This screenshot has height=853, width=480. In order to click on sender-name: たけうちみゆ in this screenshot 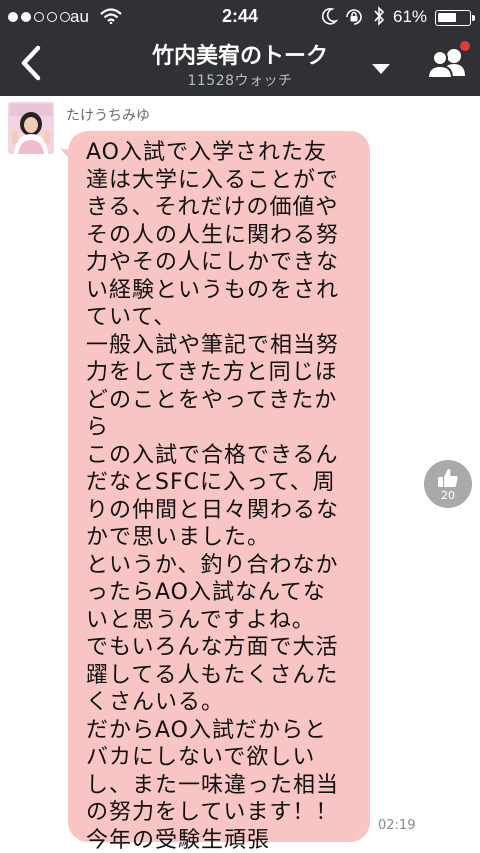, I will do `click(108, 116)`.